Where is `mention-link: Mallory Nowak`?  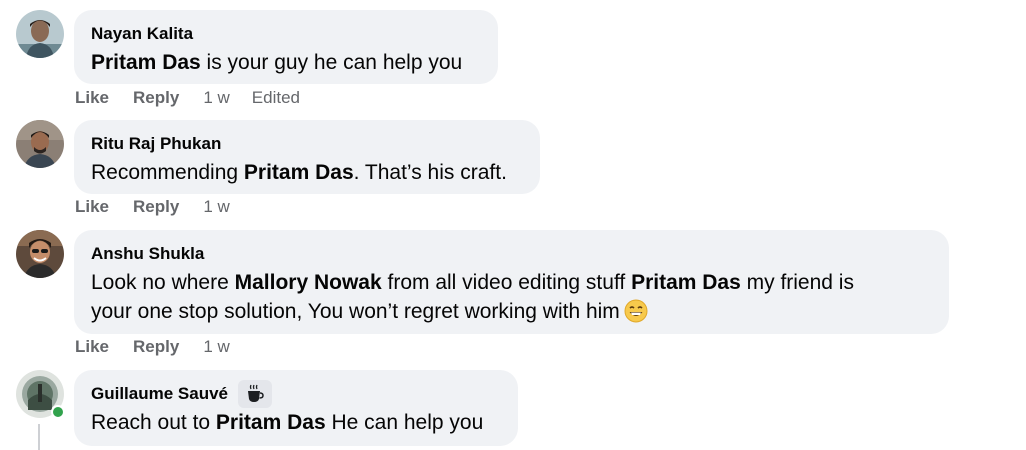 mention-link: Mallory Nowak is located at coordinates (308, 282).